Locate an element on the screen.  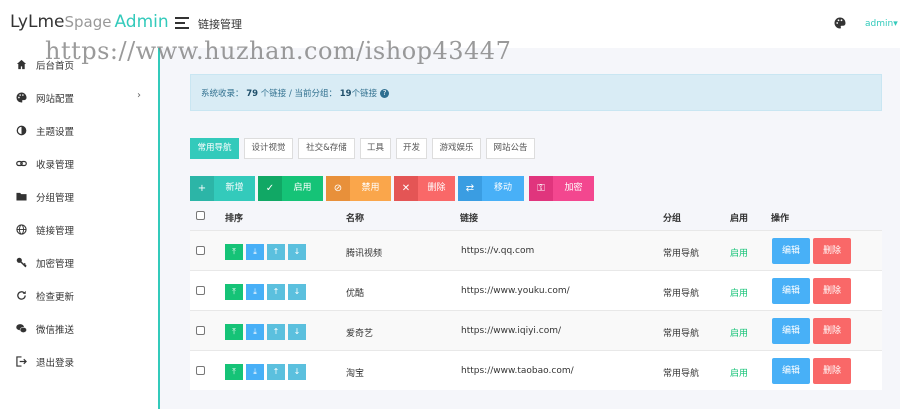
check-icon: ✓ is located at coordinates (270, 188).